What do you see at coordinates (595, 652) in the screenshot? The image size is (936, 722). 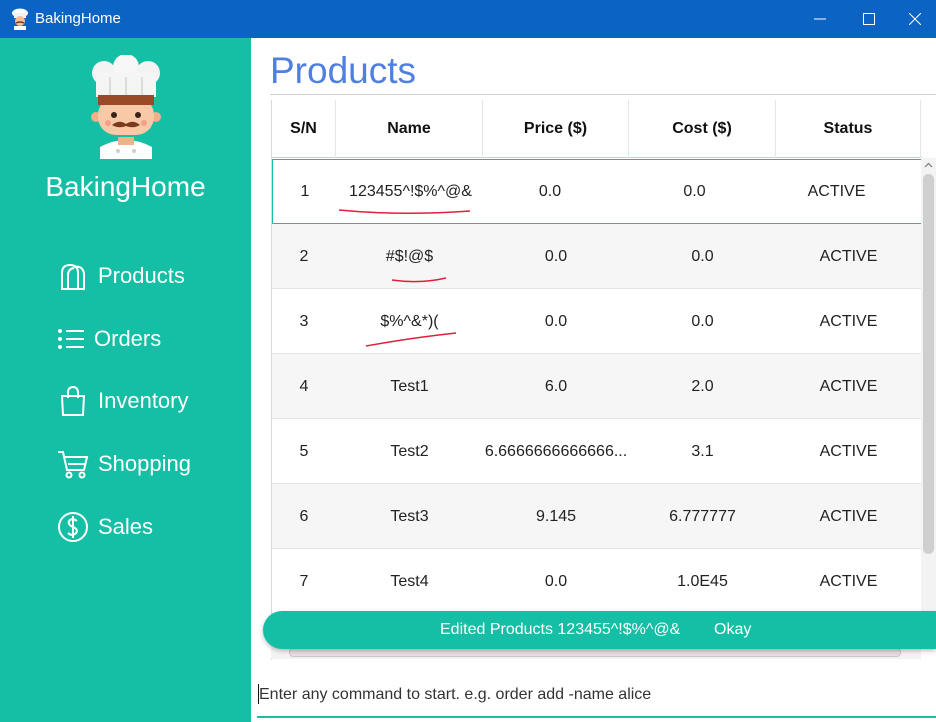 I see `horizontal-scroll-thumb` at bounding box center [595, 652].